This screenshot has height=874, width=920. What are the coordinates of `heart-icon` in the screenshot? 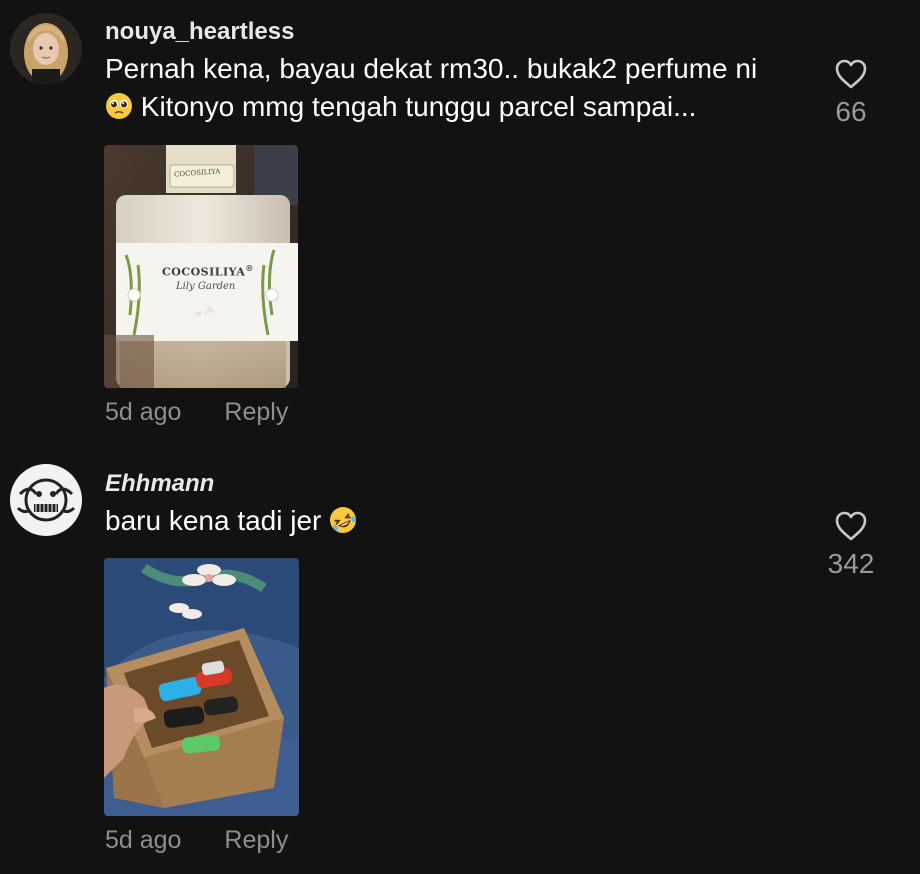 It's located at (851, 526).